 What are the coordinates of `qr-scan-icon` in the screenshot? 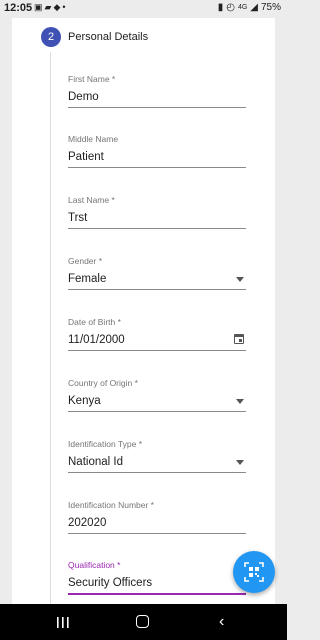 It's located at (254, 572).